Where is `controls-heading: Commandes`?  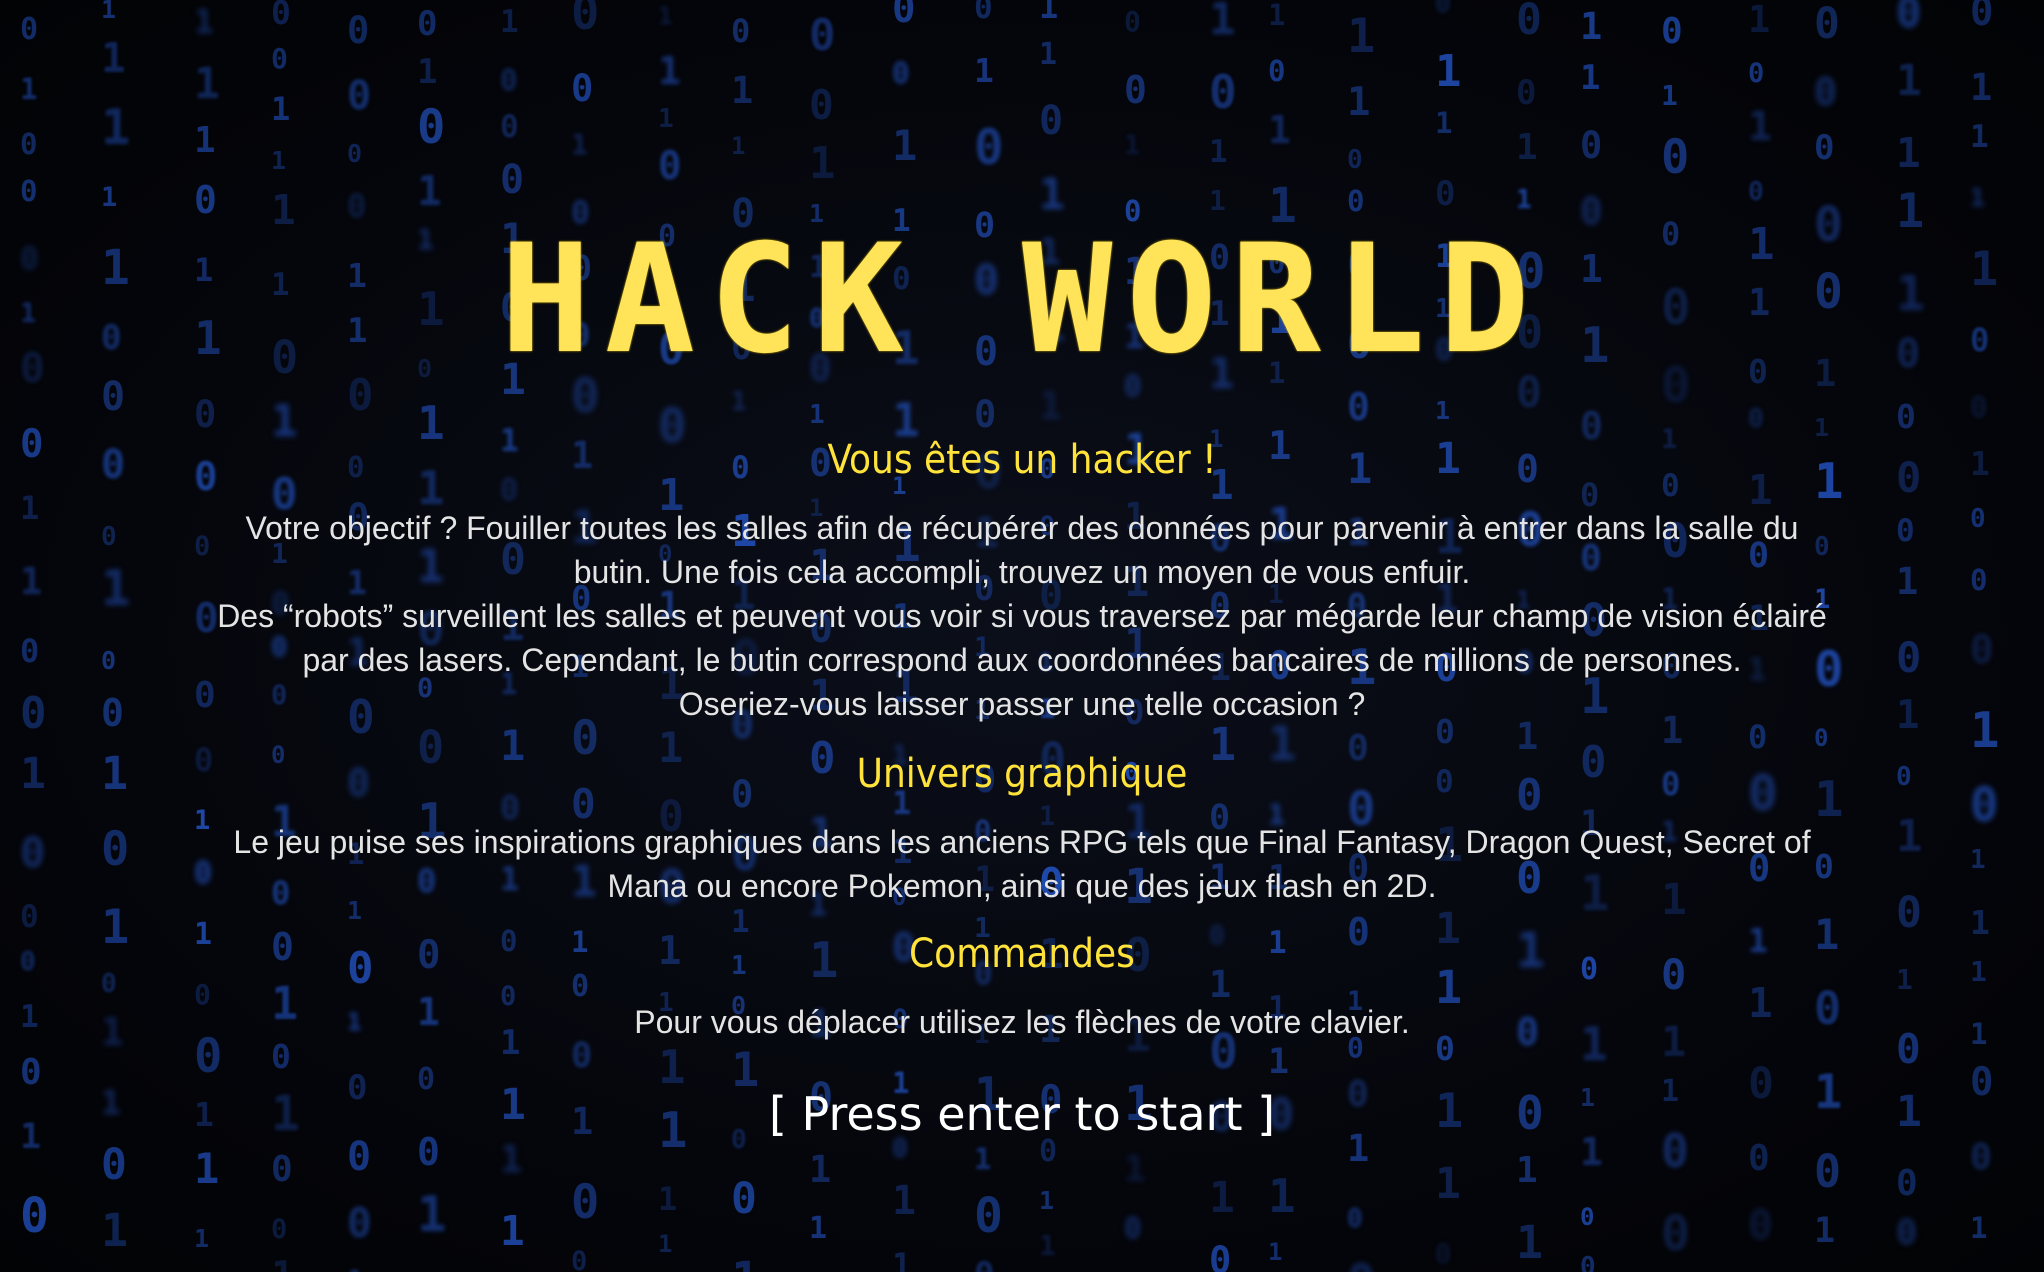 controls-heading: Commandes is located at coordinates (1022, 954).